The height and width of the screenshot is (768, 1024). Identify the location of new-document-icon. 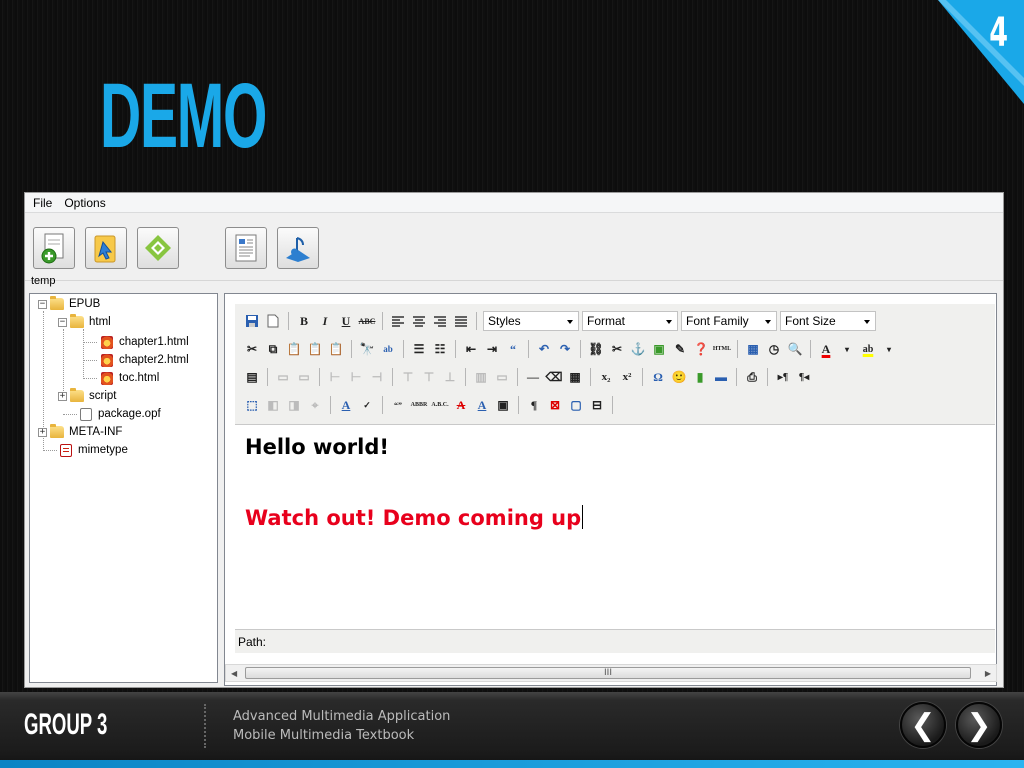
(273, 321).